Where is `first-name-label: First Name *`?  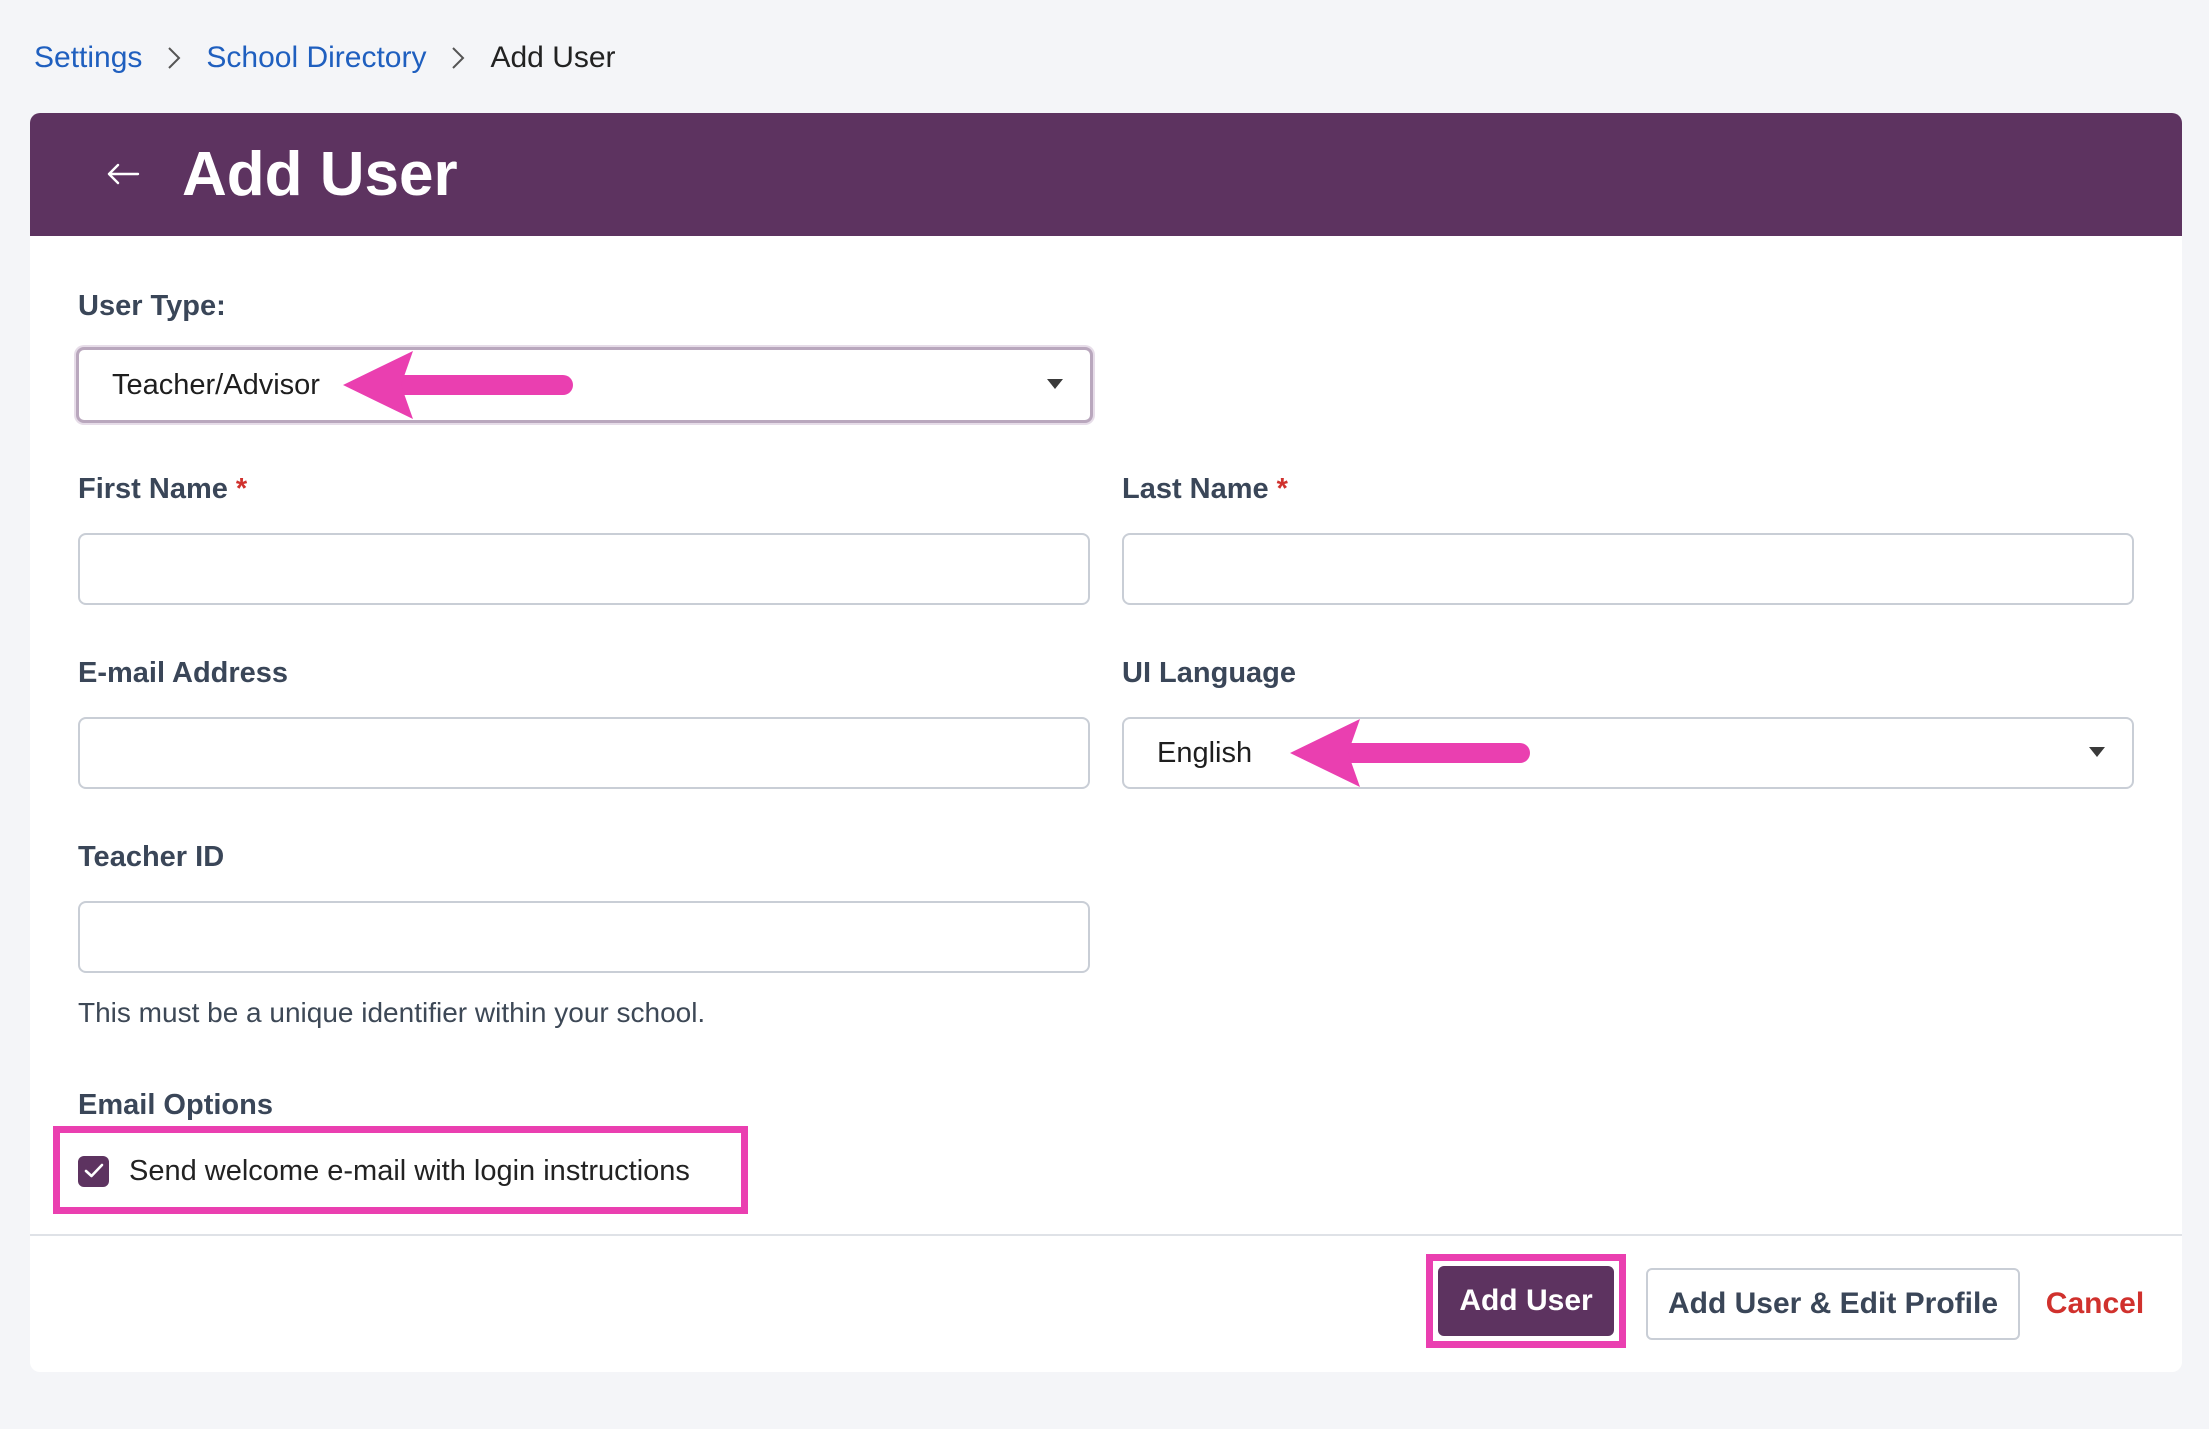
first-name-label: First Name * is located at coordinates (163, 489).